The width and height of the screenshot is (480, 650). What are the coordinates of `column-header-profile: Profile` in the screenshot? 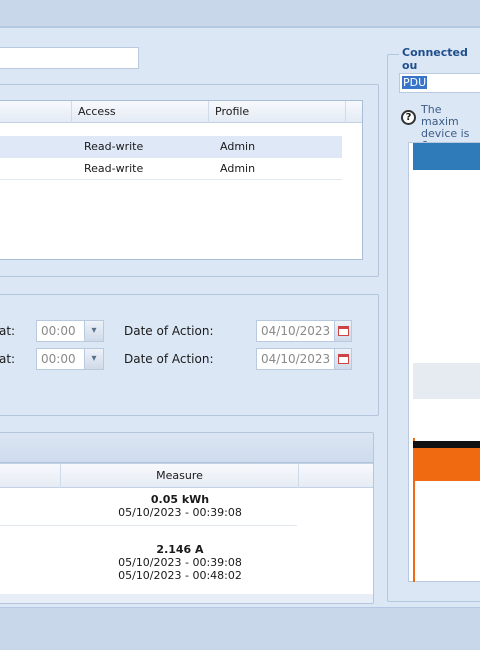 It's located at (277, 112).